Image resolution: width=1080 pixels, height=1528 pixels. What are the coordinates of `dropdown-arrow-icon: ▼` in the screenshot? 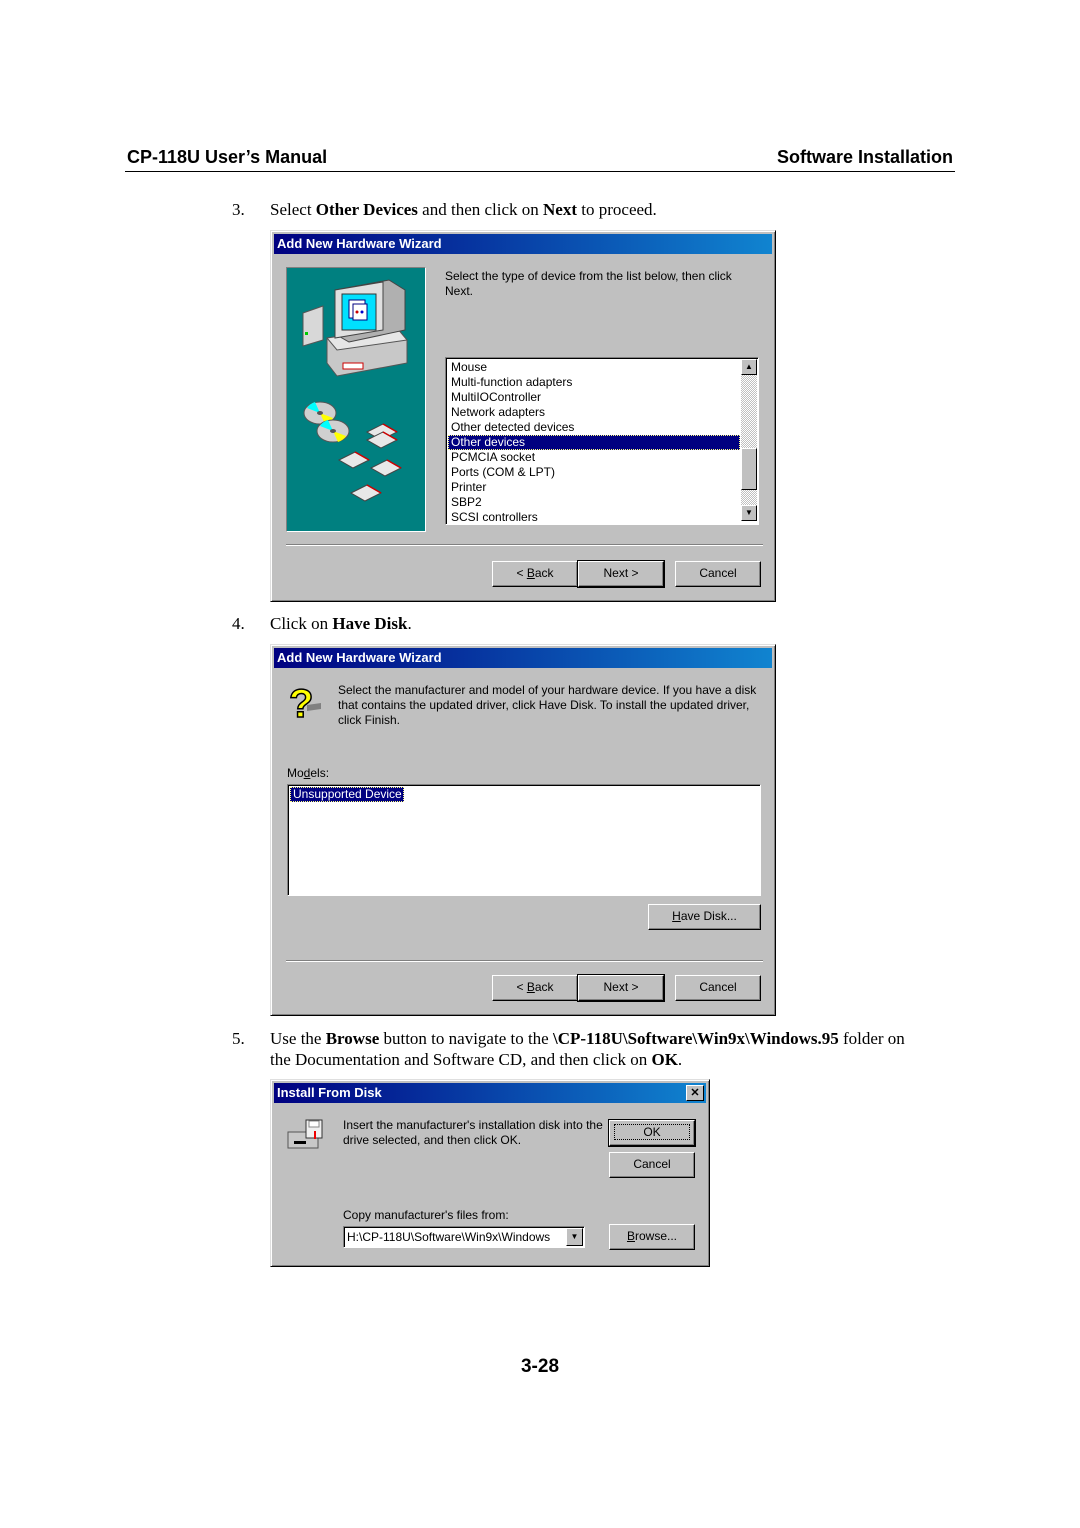 It's located at (574, 1237).